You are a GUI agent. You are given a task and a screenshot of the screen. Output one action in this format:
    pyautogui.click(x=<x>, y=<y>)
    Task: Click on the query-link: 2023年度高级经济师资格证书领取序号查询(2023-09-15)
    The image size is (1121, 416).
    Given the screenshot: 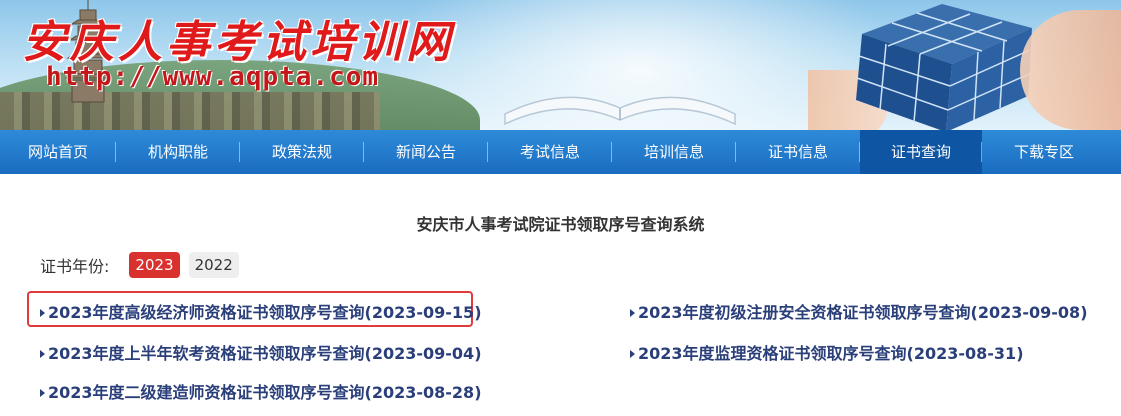 What is the action you would take?
    pyautogui.click(x=261, y=311)
    